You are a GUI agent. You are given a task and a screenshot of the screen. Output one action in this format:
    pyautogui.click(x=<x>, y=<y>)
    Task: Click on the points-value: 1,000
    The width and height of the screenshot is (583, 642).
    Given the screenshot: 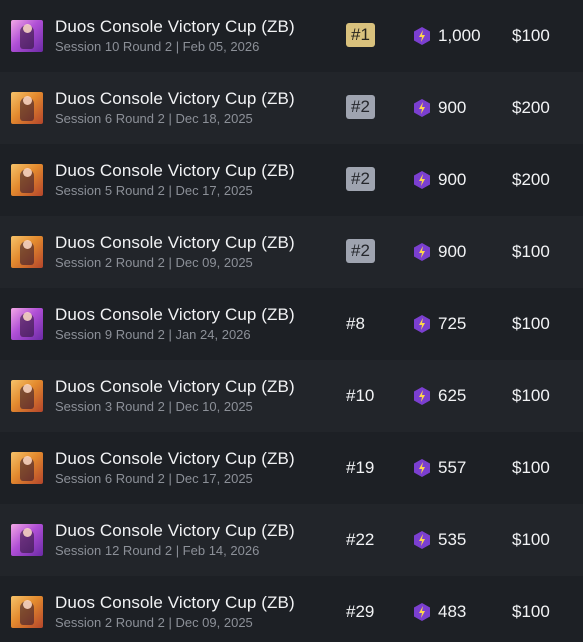 What is the action you would take?
    pyautogui.click(x=459, y=35)
    